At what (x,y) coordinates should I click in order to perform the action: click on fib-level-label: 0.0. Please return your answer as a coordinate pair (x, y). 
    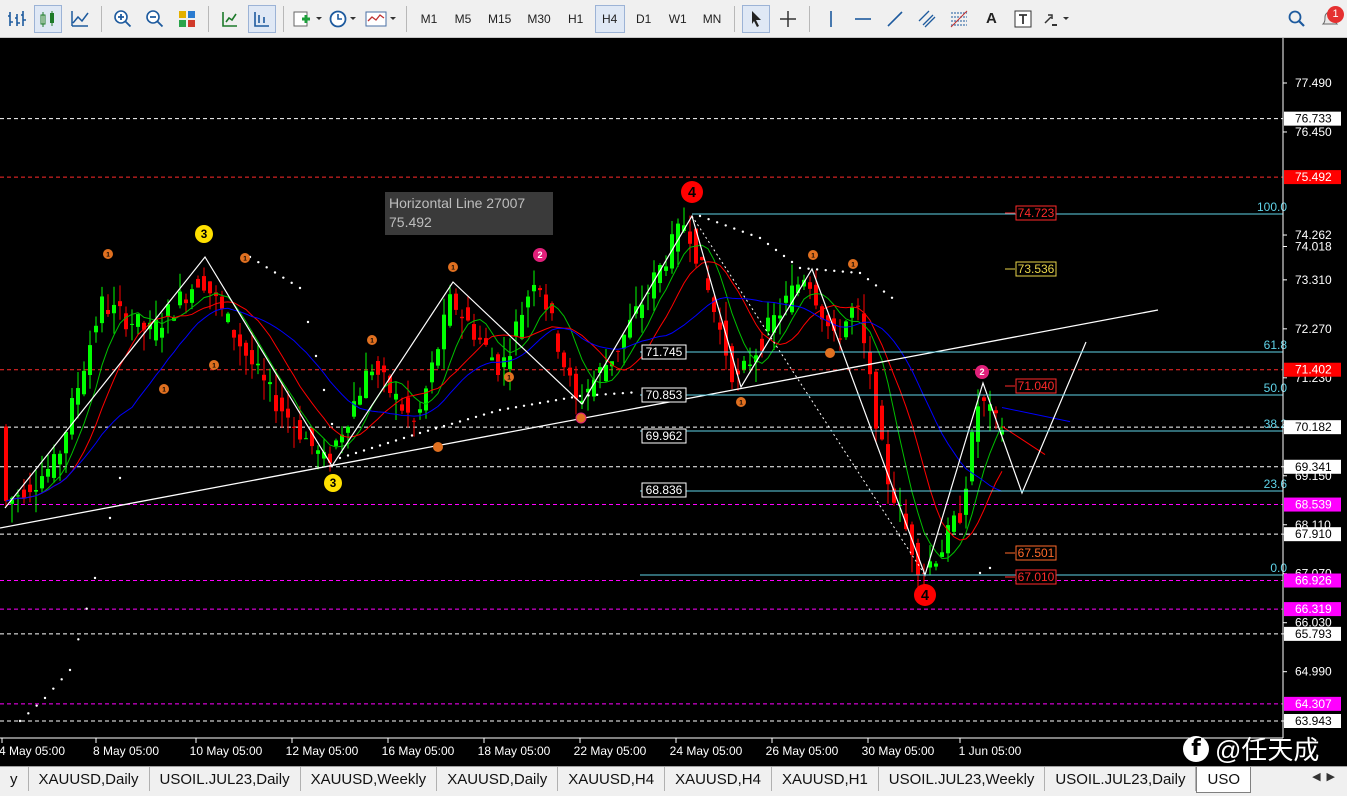
    Looking at the image, I should click on (1278, 568).